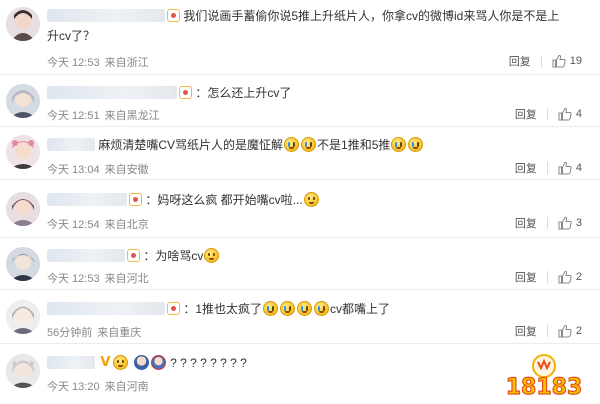 The image size is (600, 404). I want to click on comment-time: 今天 13:20, so click(73, 387).